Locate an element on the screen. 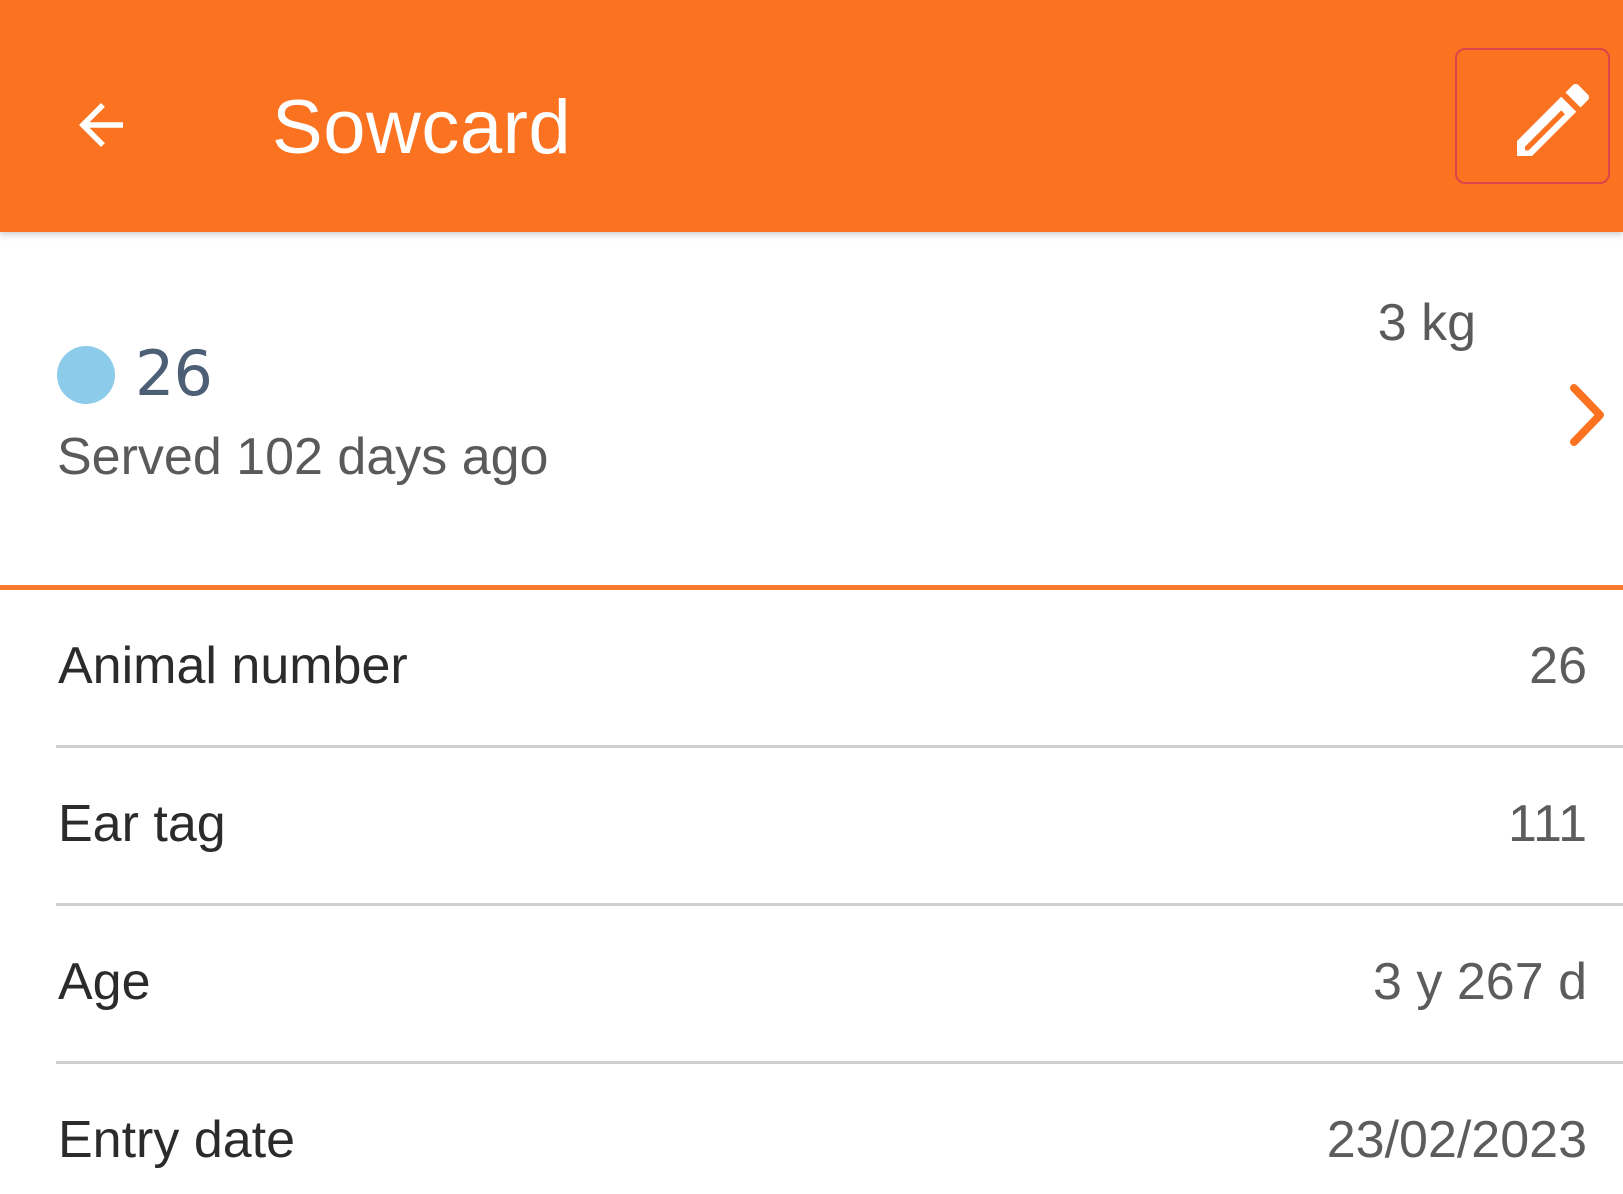  detail-row-entry-date: Entry date 23/02/2023 is located at coordinates (811, 1129).